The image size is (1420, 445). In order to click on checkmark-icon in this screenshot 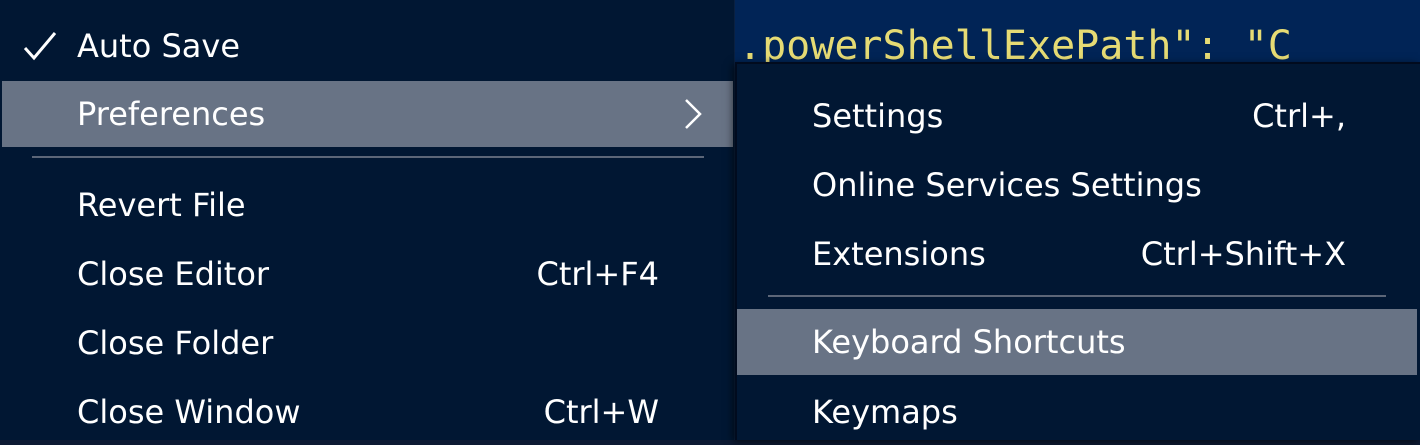, I will do `click(40, 46)`.